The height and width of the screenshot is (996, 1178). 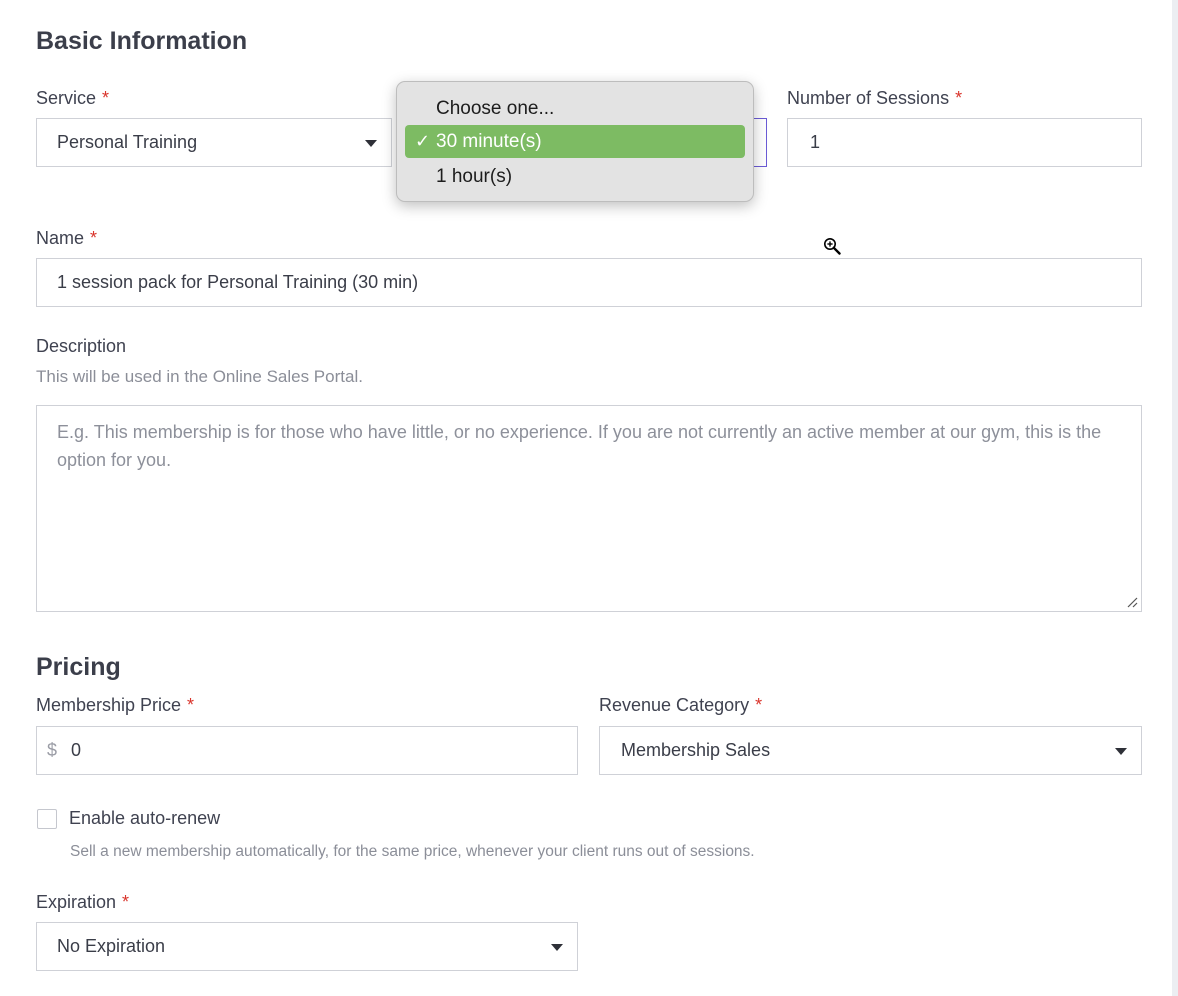 I want to click on page-right-edge, so click(x=1175, y=498).